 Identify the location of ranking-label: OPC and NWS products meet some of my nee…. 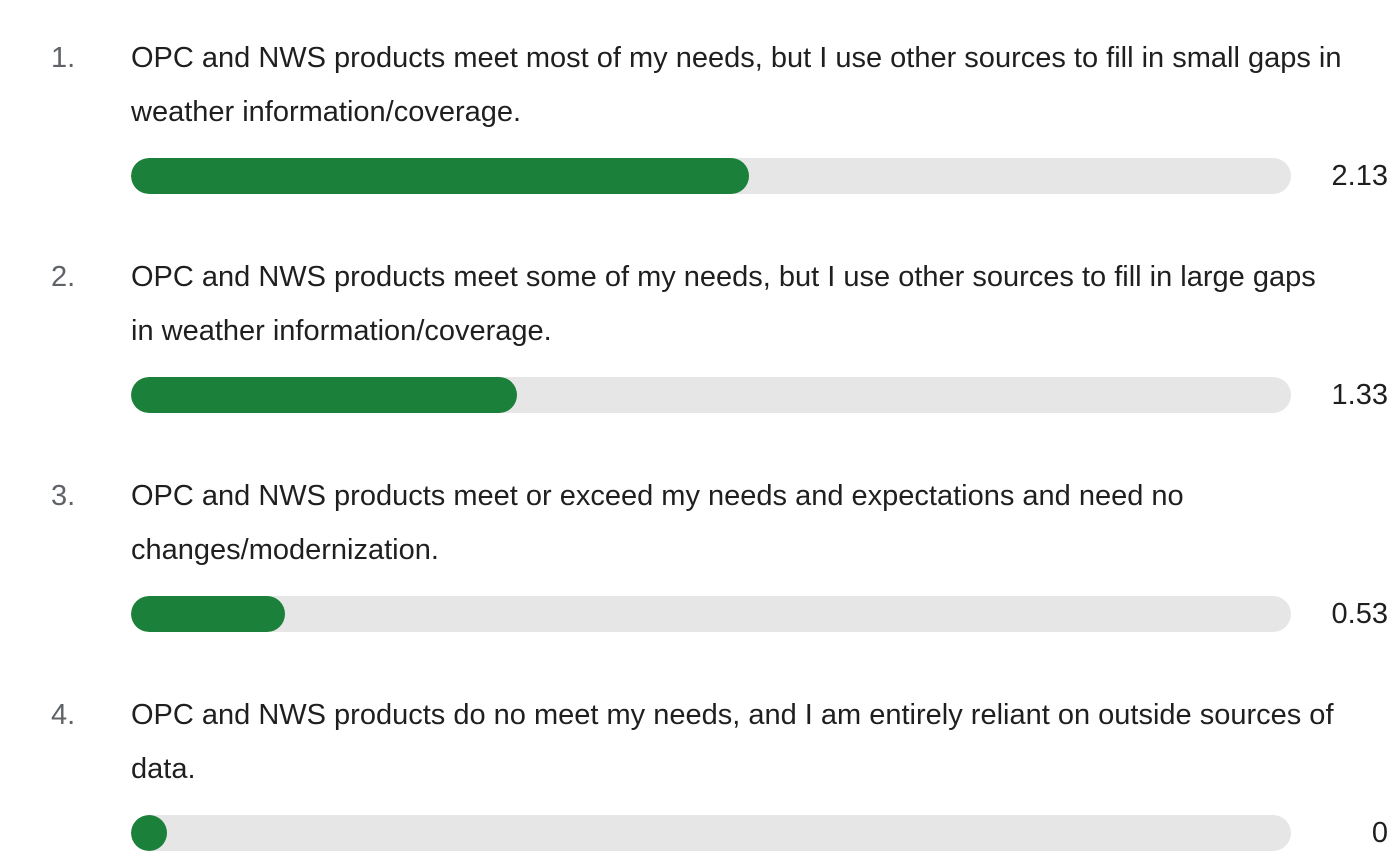
(723, 304).